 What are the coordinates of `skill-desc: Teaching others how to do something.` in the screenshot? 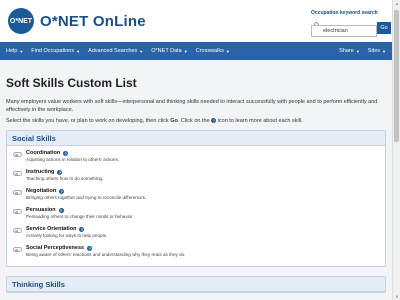 It's located at (65, 178).